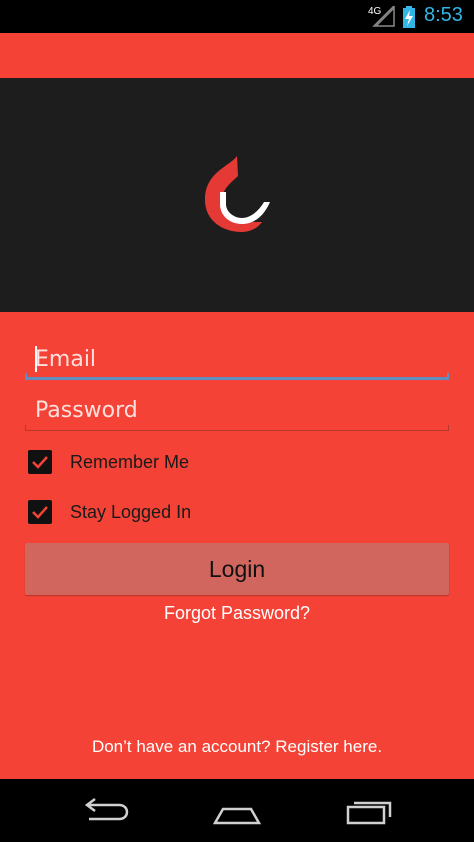 This screenshot has width=474, height=842. Describe the element at coordinates (237, 55) in the screenshot. I see `app-bar` at that location.